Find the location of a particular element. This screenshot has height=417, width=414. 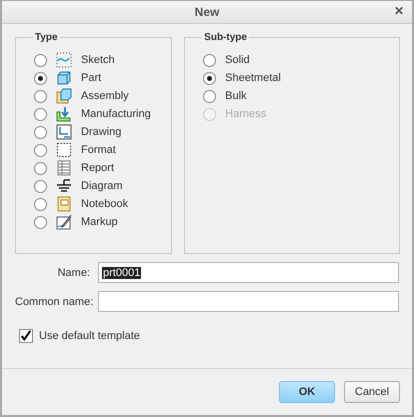

checkbox-label: Use default template is located at coordinates (89, 336).